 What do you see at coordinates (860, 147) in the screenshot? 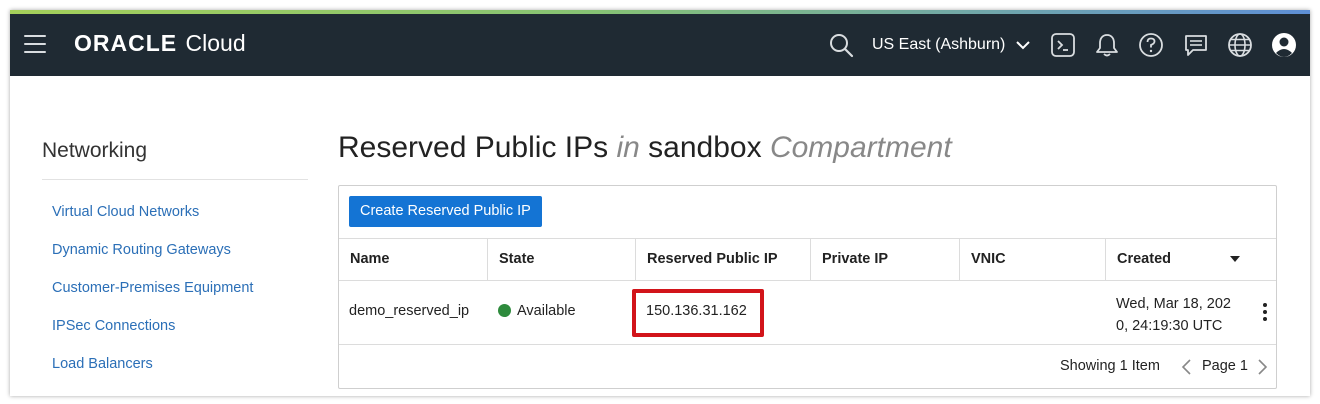
I see `compartment-word: Compartment` at bounding box center [860, 147].